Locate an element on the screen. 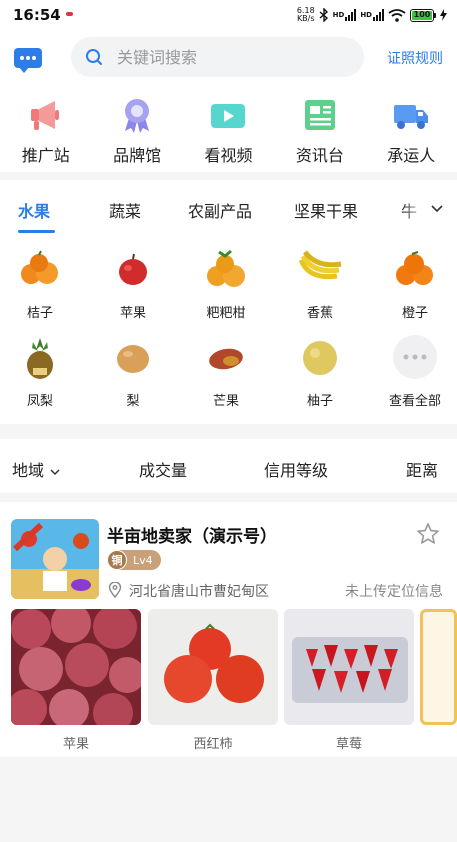  battery-level: 100 is located at coordinates (422, 14).